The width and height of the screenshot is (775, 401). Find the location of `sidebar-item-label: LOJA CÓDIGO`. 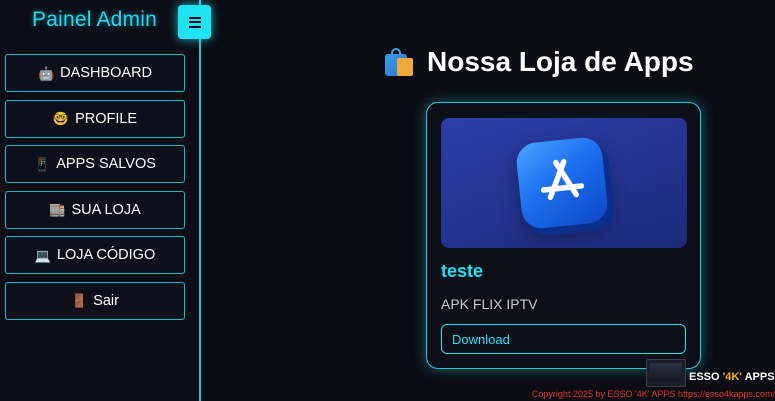

sidebar-item-label: LOJA CÓDIGO is located at coordinates (106, 255).